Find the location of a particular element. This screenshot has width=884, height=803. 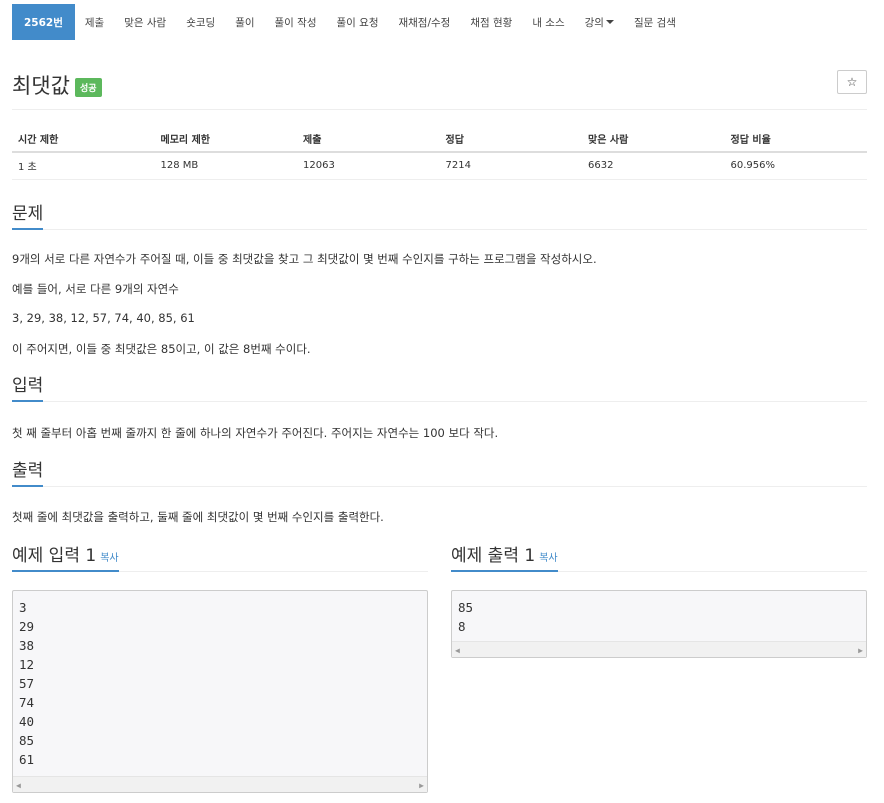

header-accepted: 정답 is located at coordinates (510, 139).